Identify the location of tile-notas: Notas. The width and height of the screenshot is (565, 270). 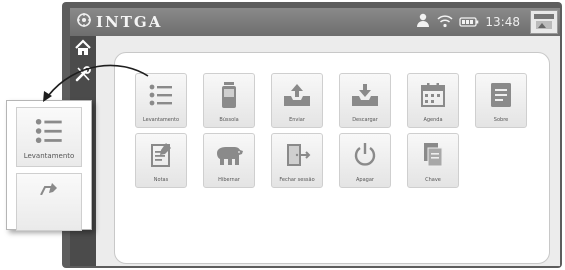
(161, 160).